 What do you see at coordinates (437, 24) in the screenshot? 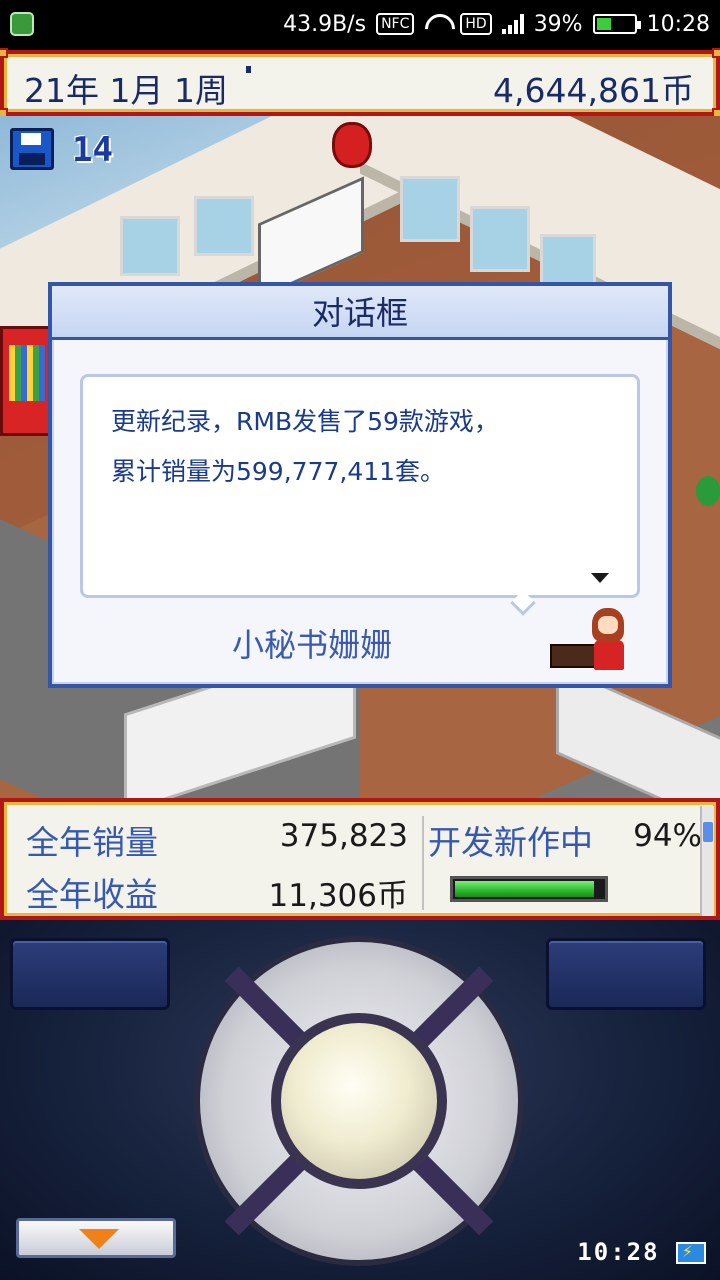
I see `wifi-icon` at bounding box center [437, 24].